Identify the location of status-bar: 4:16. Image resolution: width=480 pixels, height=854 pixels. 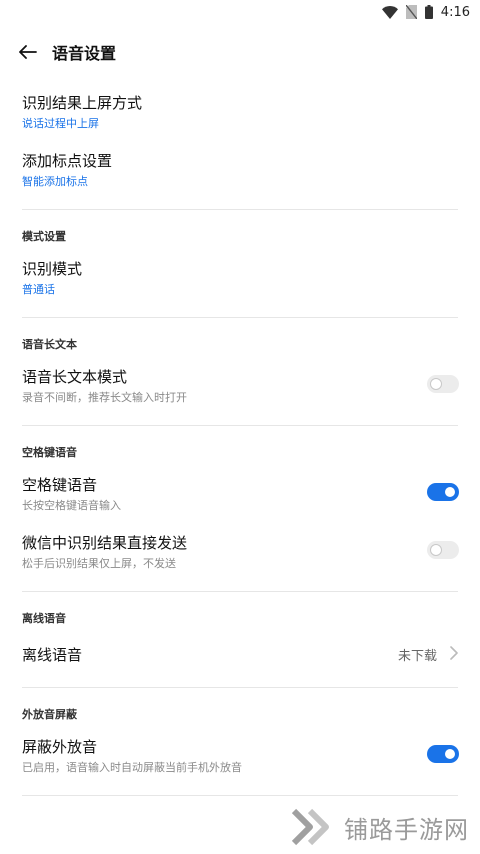
(240, 12).